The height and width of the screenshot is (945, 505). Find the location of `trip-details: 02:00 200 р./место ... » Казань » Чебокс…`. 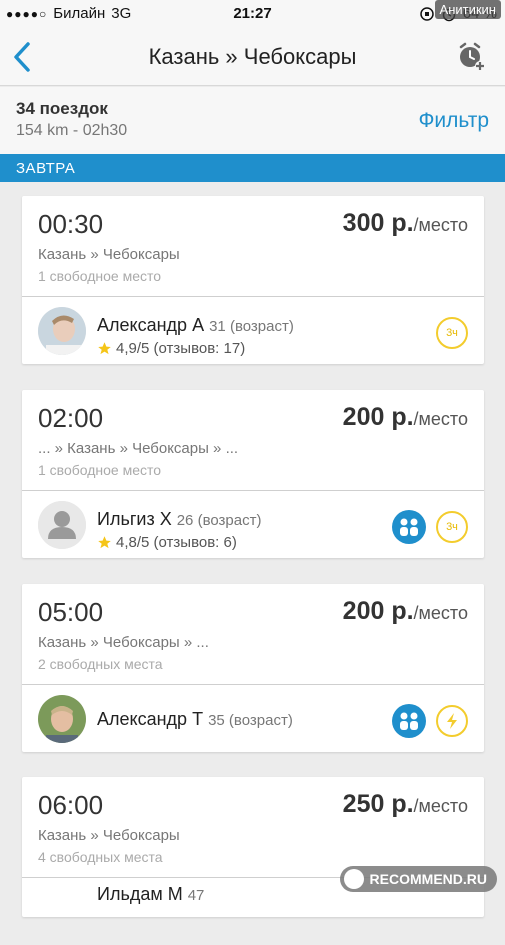

trip-details: 02:00 200 р./место ... » Казань » Чебокс… is located at coordinates (253, 440).